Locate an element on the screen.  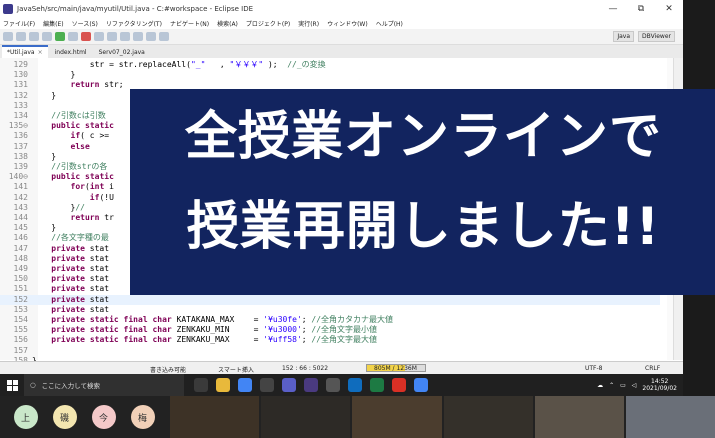
new-package-icon is located at coordinates (99, 36).